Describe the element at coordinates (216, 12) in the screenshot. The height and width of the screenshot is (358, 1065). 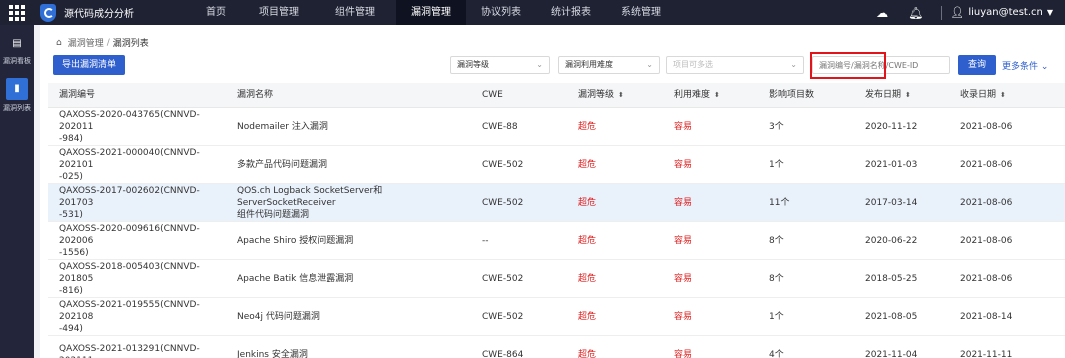
I see `nav-home: 首页` at that location.